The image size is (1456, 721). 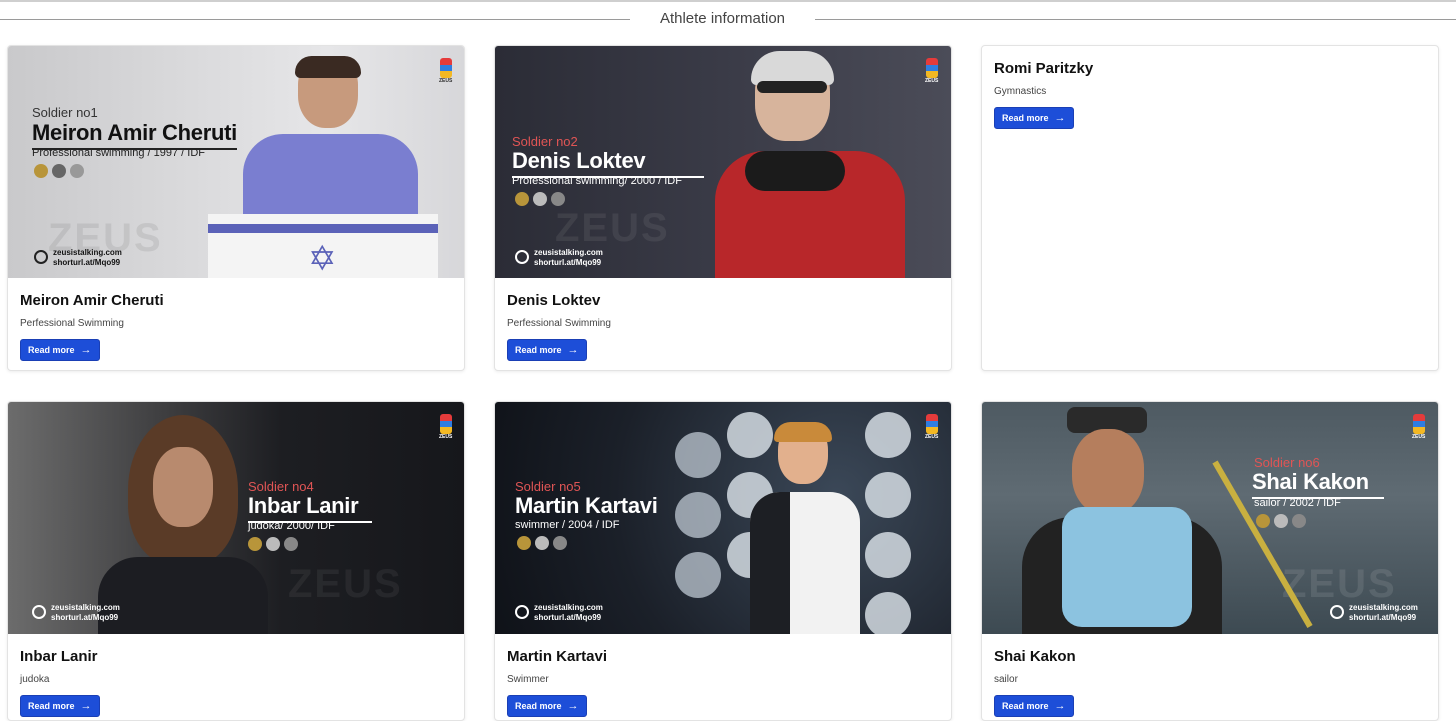 What do you see at coordinates (291, 526) in the screenshot?
I see `poster-details: judoka/ 2000/ IDF` at bounding box center [291, 526].